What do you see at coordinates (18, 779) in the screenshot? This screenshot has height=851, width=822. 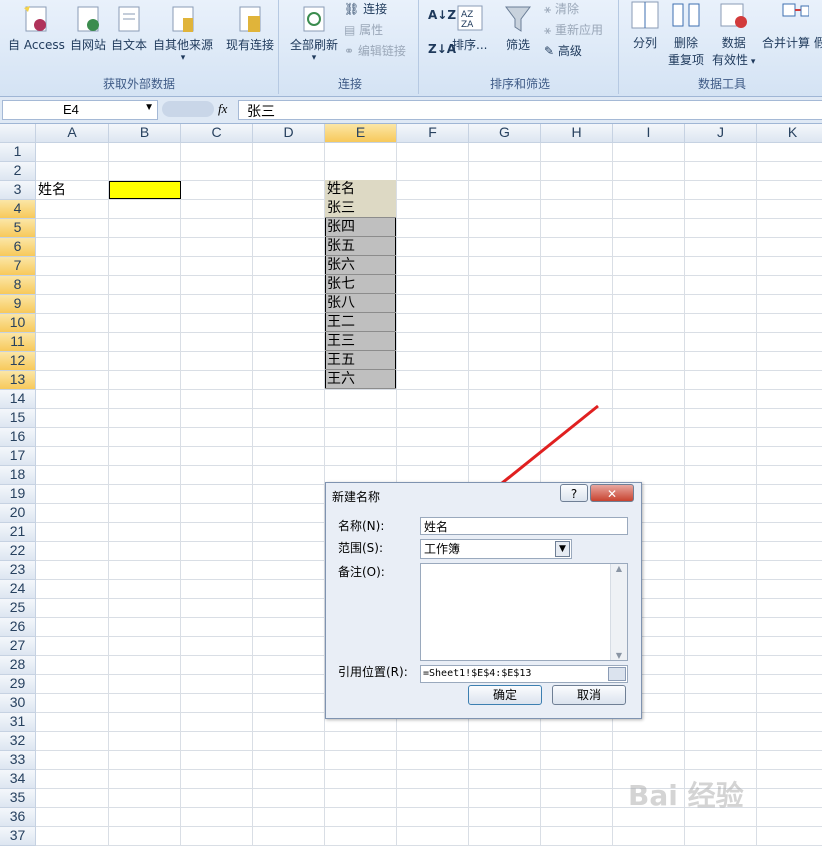 I see `row-header-34: 34` at bounding box center [18, 779].